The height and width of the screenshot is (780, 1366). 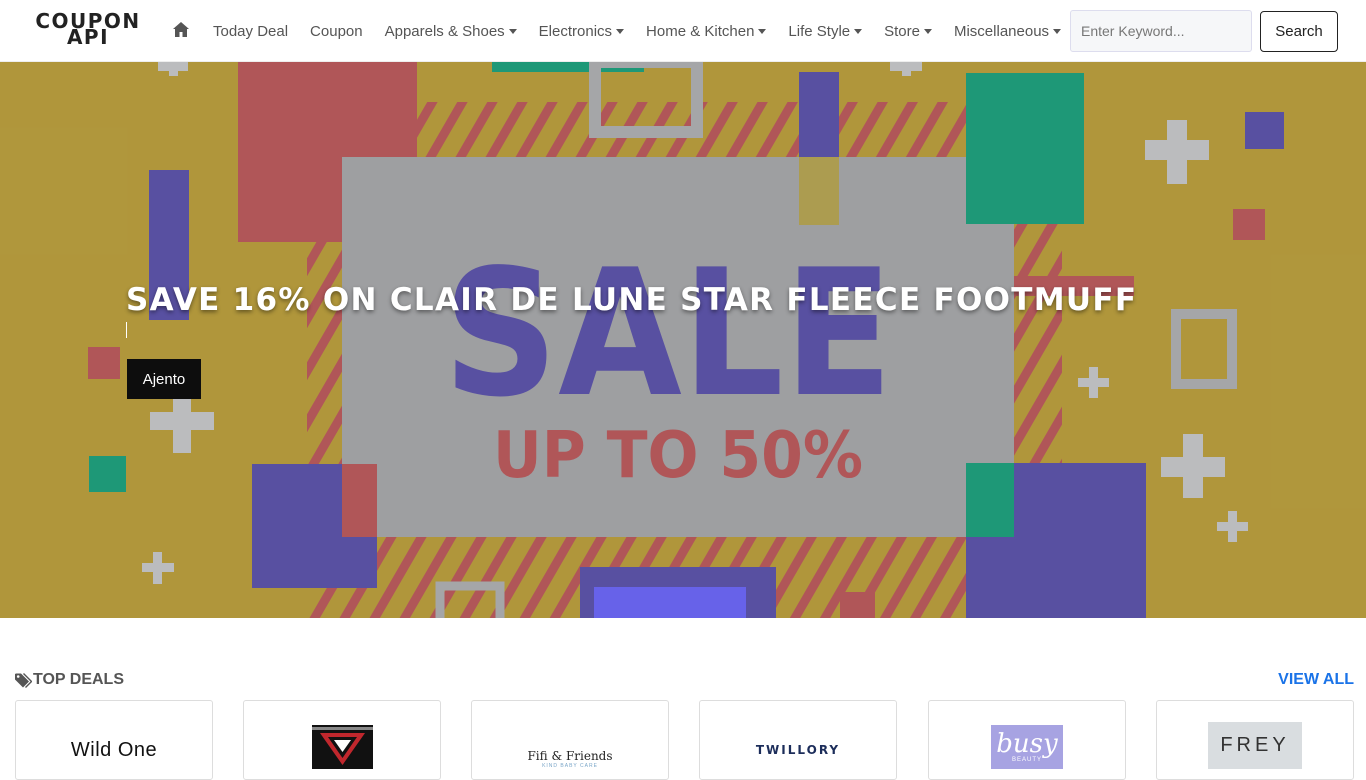 What do you see at coordinates (23, 680) in the screenshot?
I see `tag-icon` at bounding box center [23, 680].